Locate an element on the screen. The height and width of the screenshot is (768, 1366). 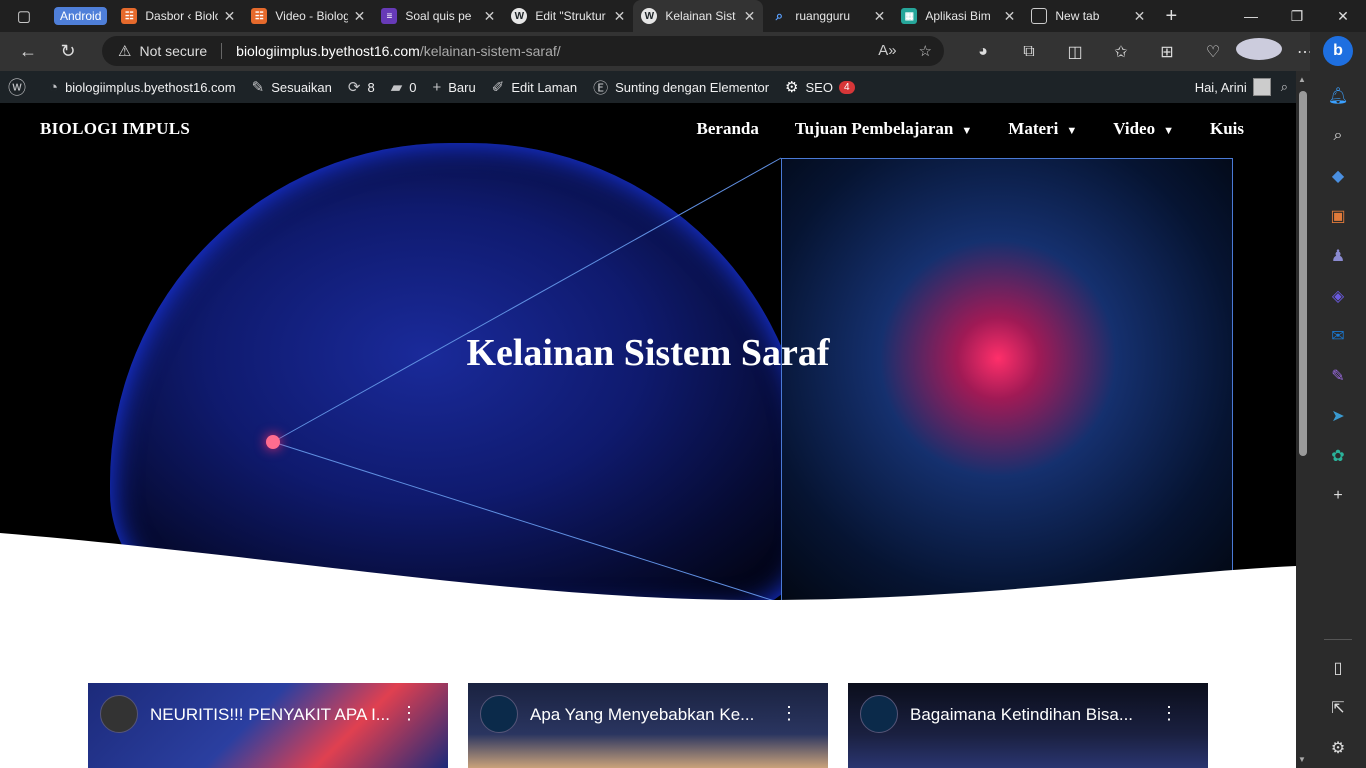
video-card: NEURITIS!!! PENYAKIT APA I... ⋮ is located at coordinates (268, 725).